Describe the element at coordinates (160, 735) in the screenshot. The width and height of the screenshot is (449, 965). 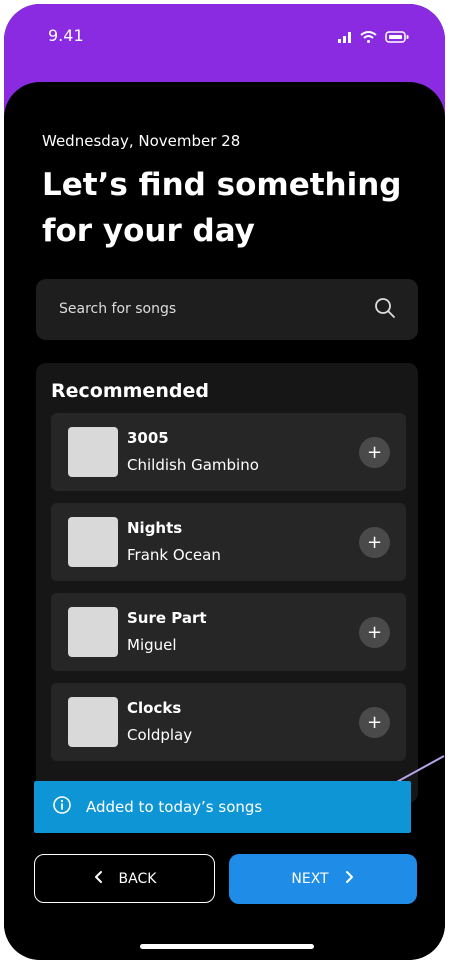
I see `song-artist: Coldplay` at that location.